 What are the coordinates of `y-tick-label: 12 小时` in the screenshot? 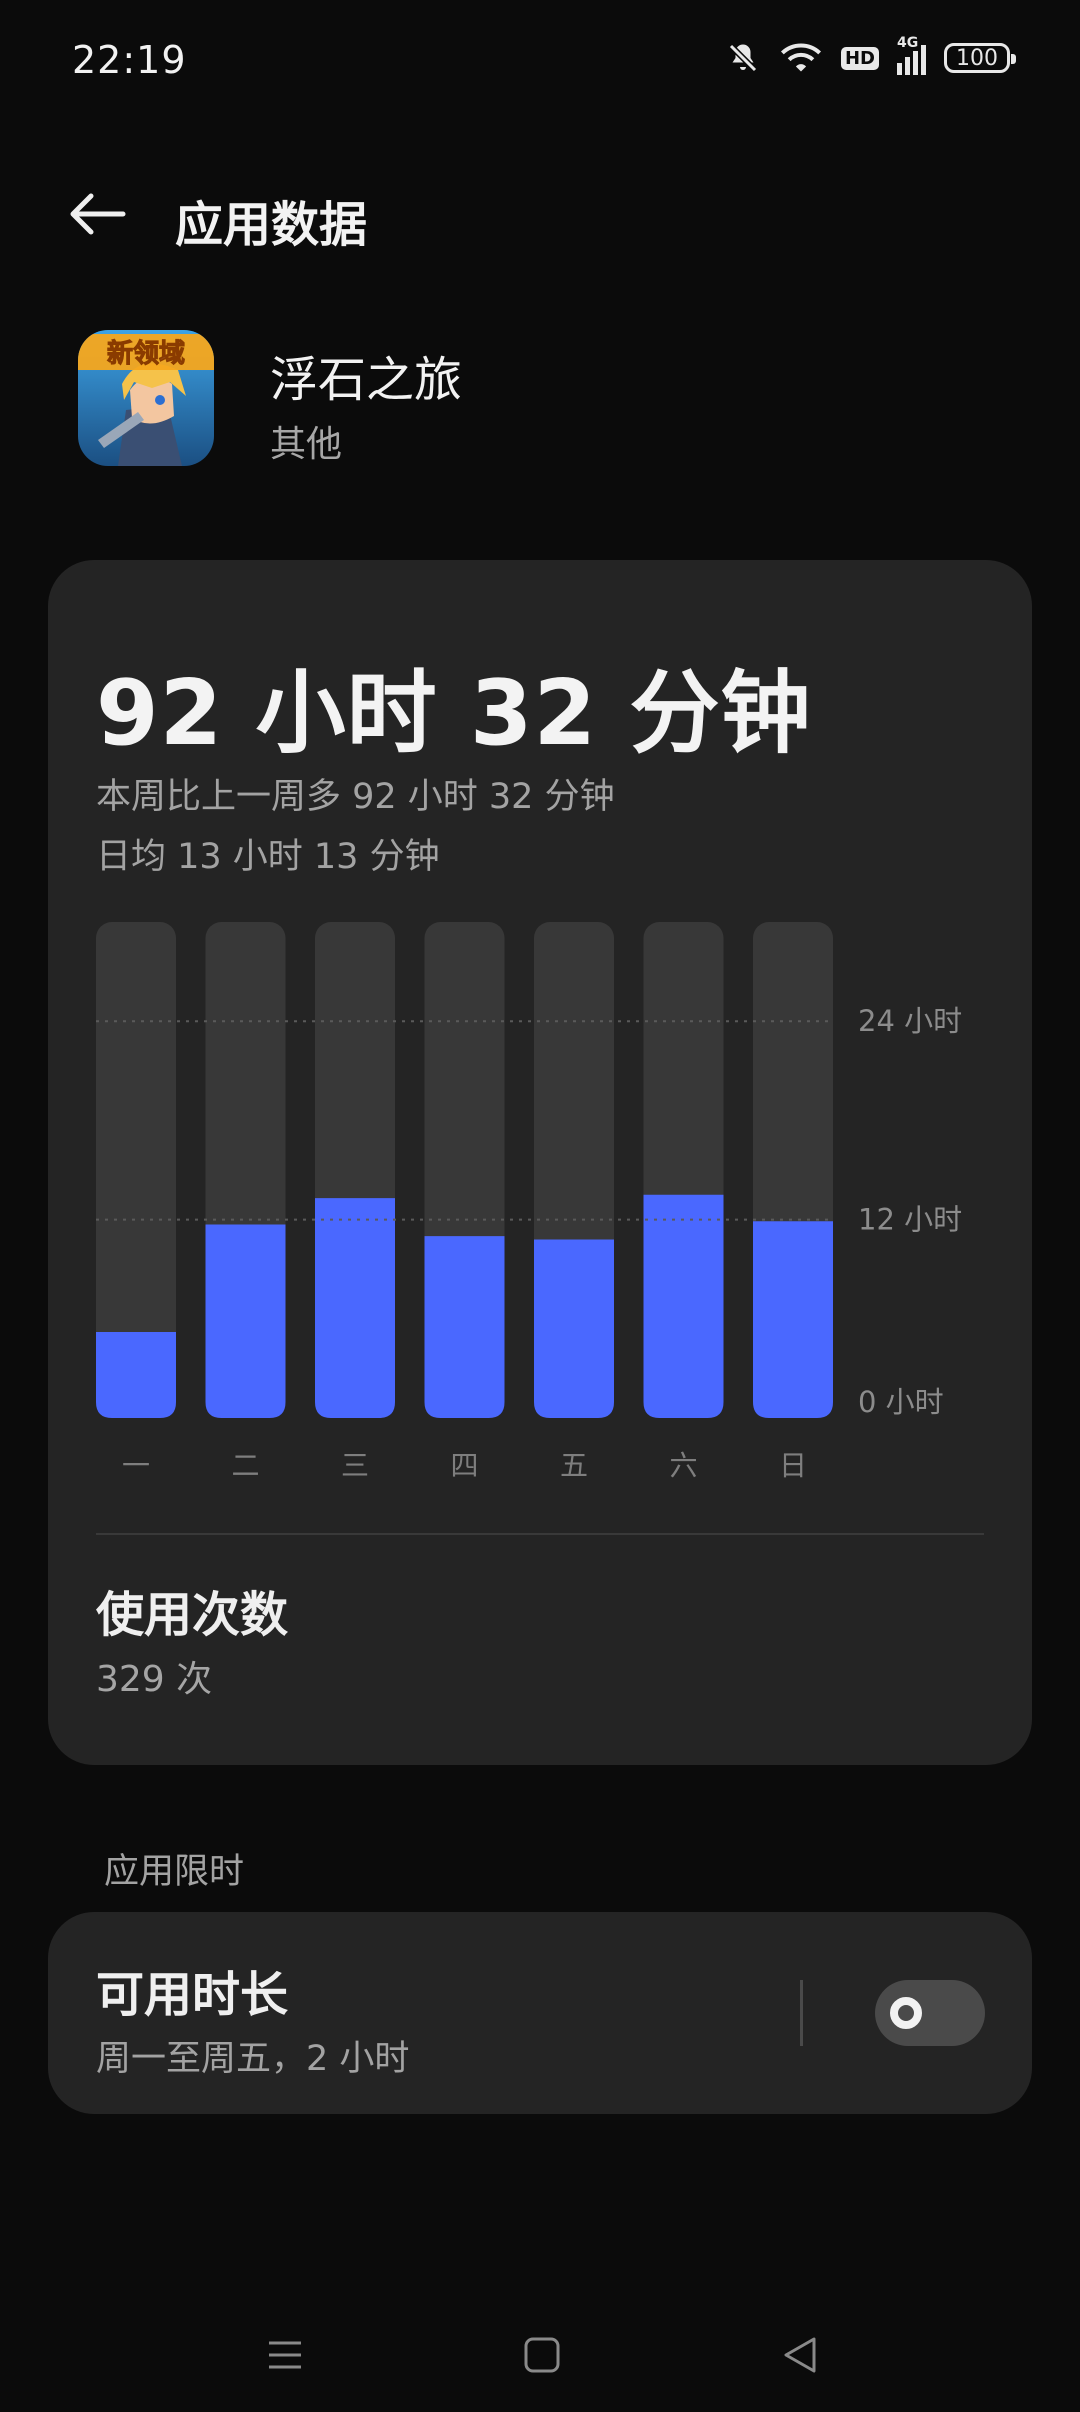 It's located at (910, 1220).